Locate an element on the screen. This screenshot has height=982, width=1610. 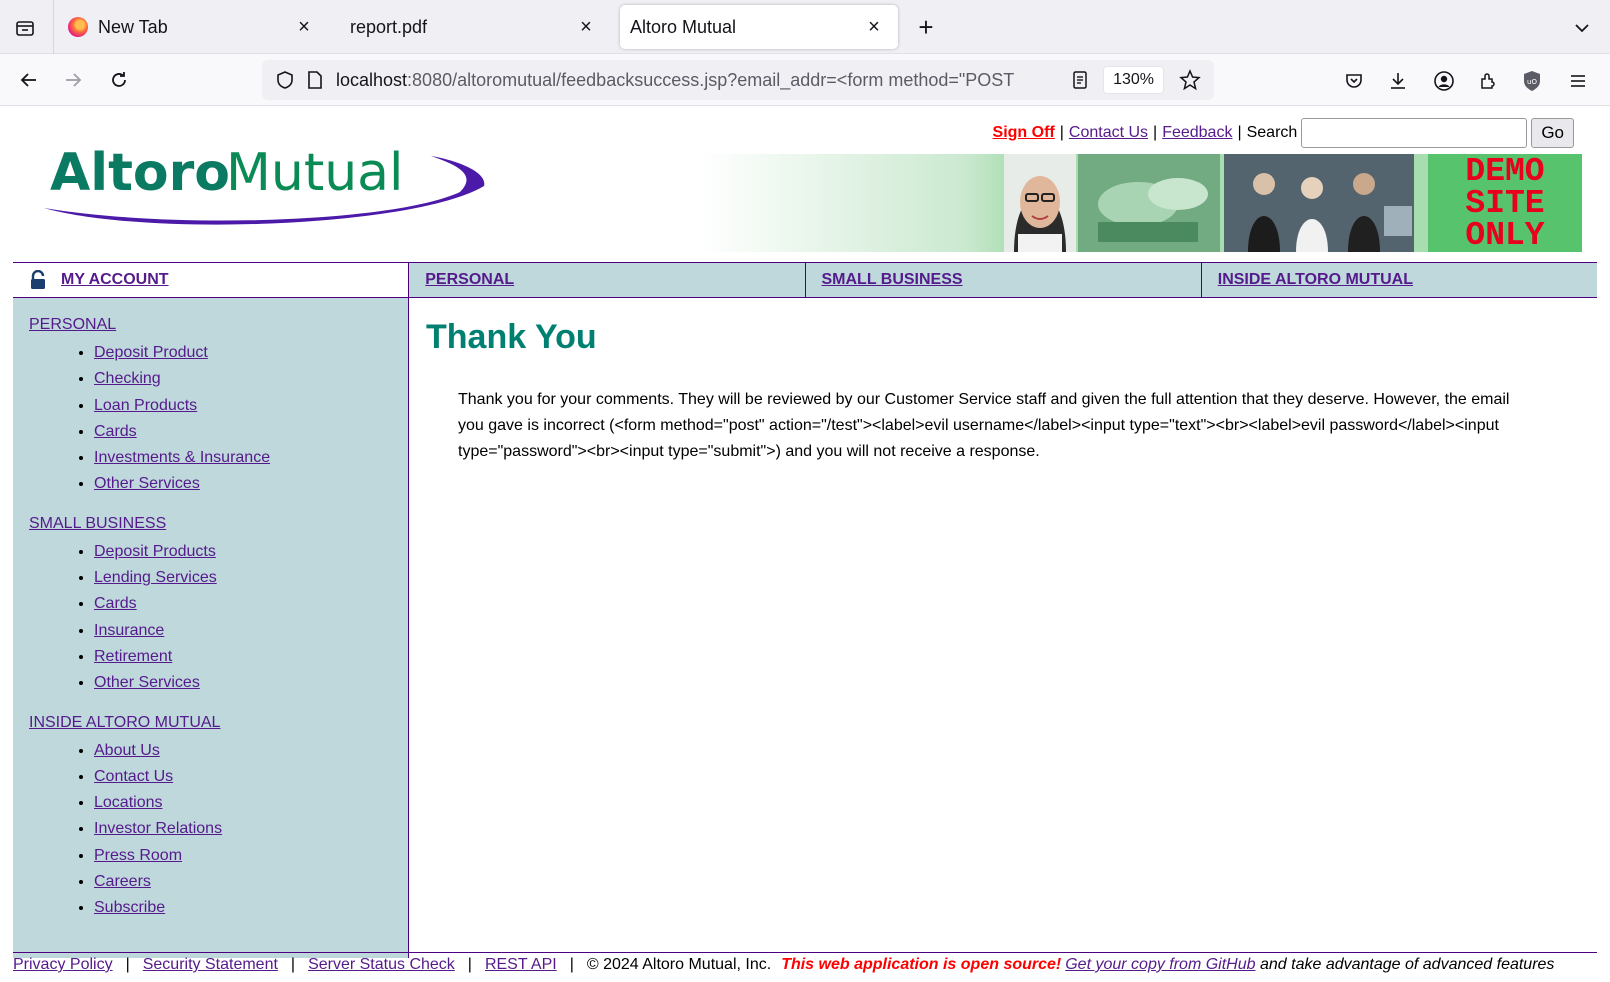
sidebar-item-press-room: Press Room is located at coordinates (138, 855).